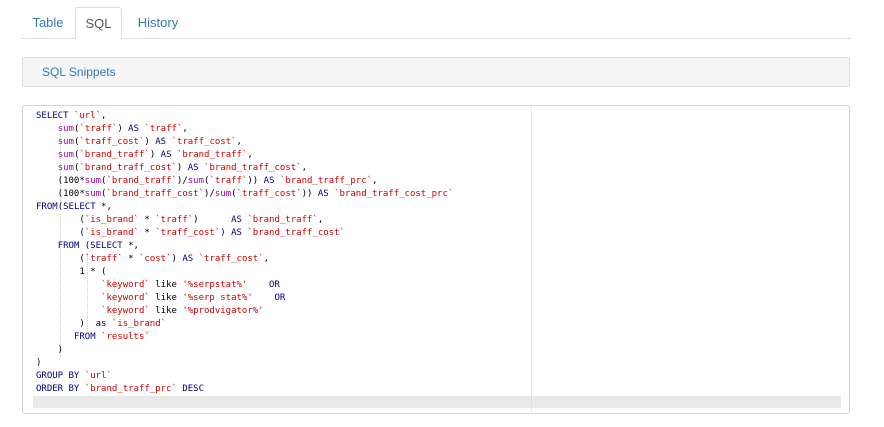  I want to click on code-line: sum(`traff_cost`) AS `traff_cost`,, so click(244, 142).